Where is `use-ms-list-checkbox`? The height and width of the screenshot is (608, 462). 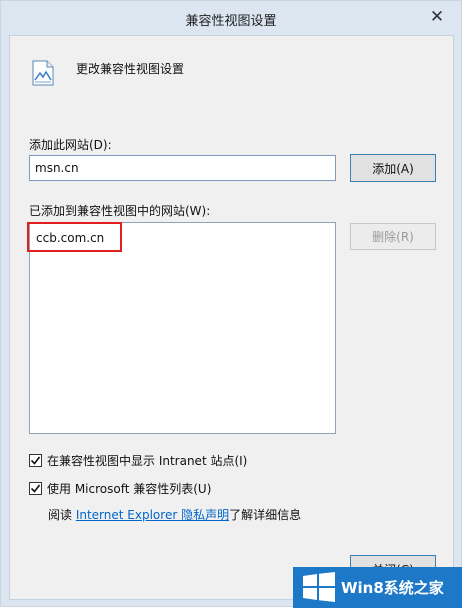
use-ms-list-checkbox is located at coordinates (35, 488).